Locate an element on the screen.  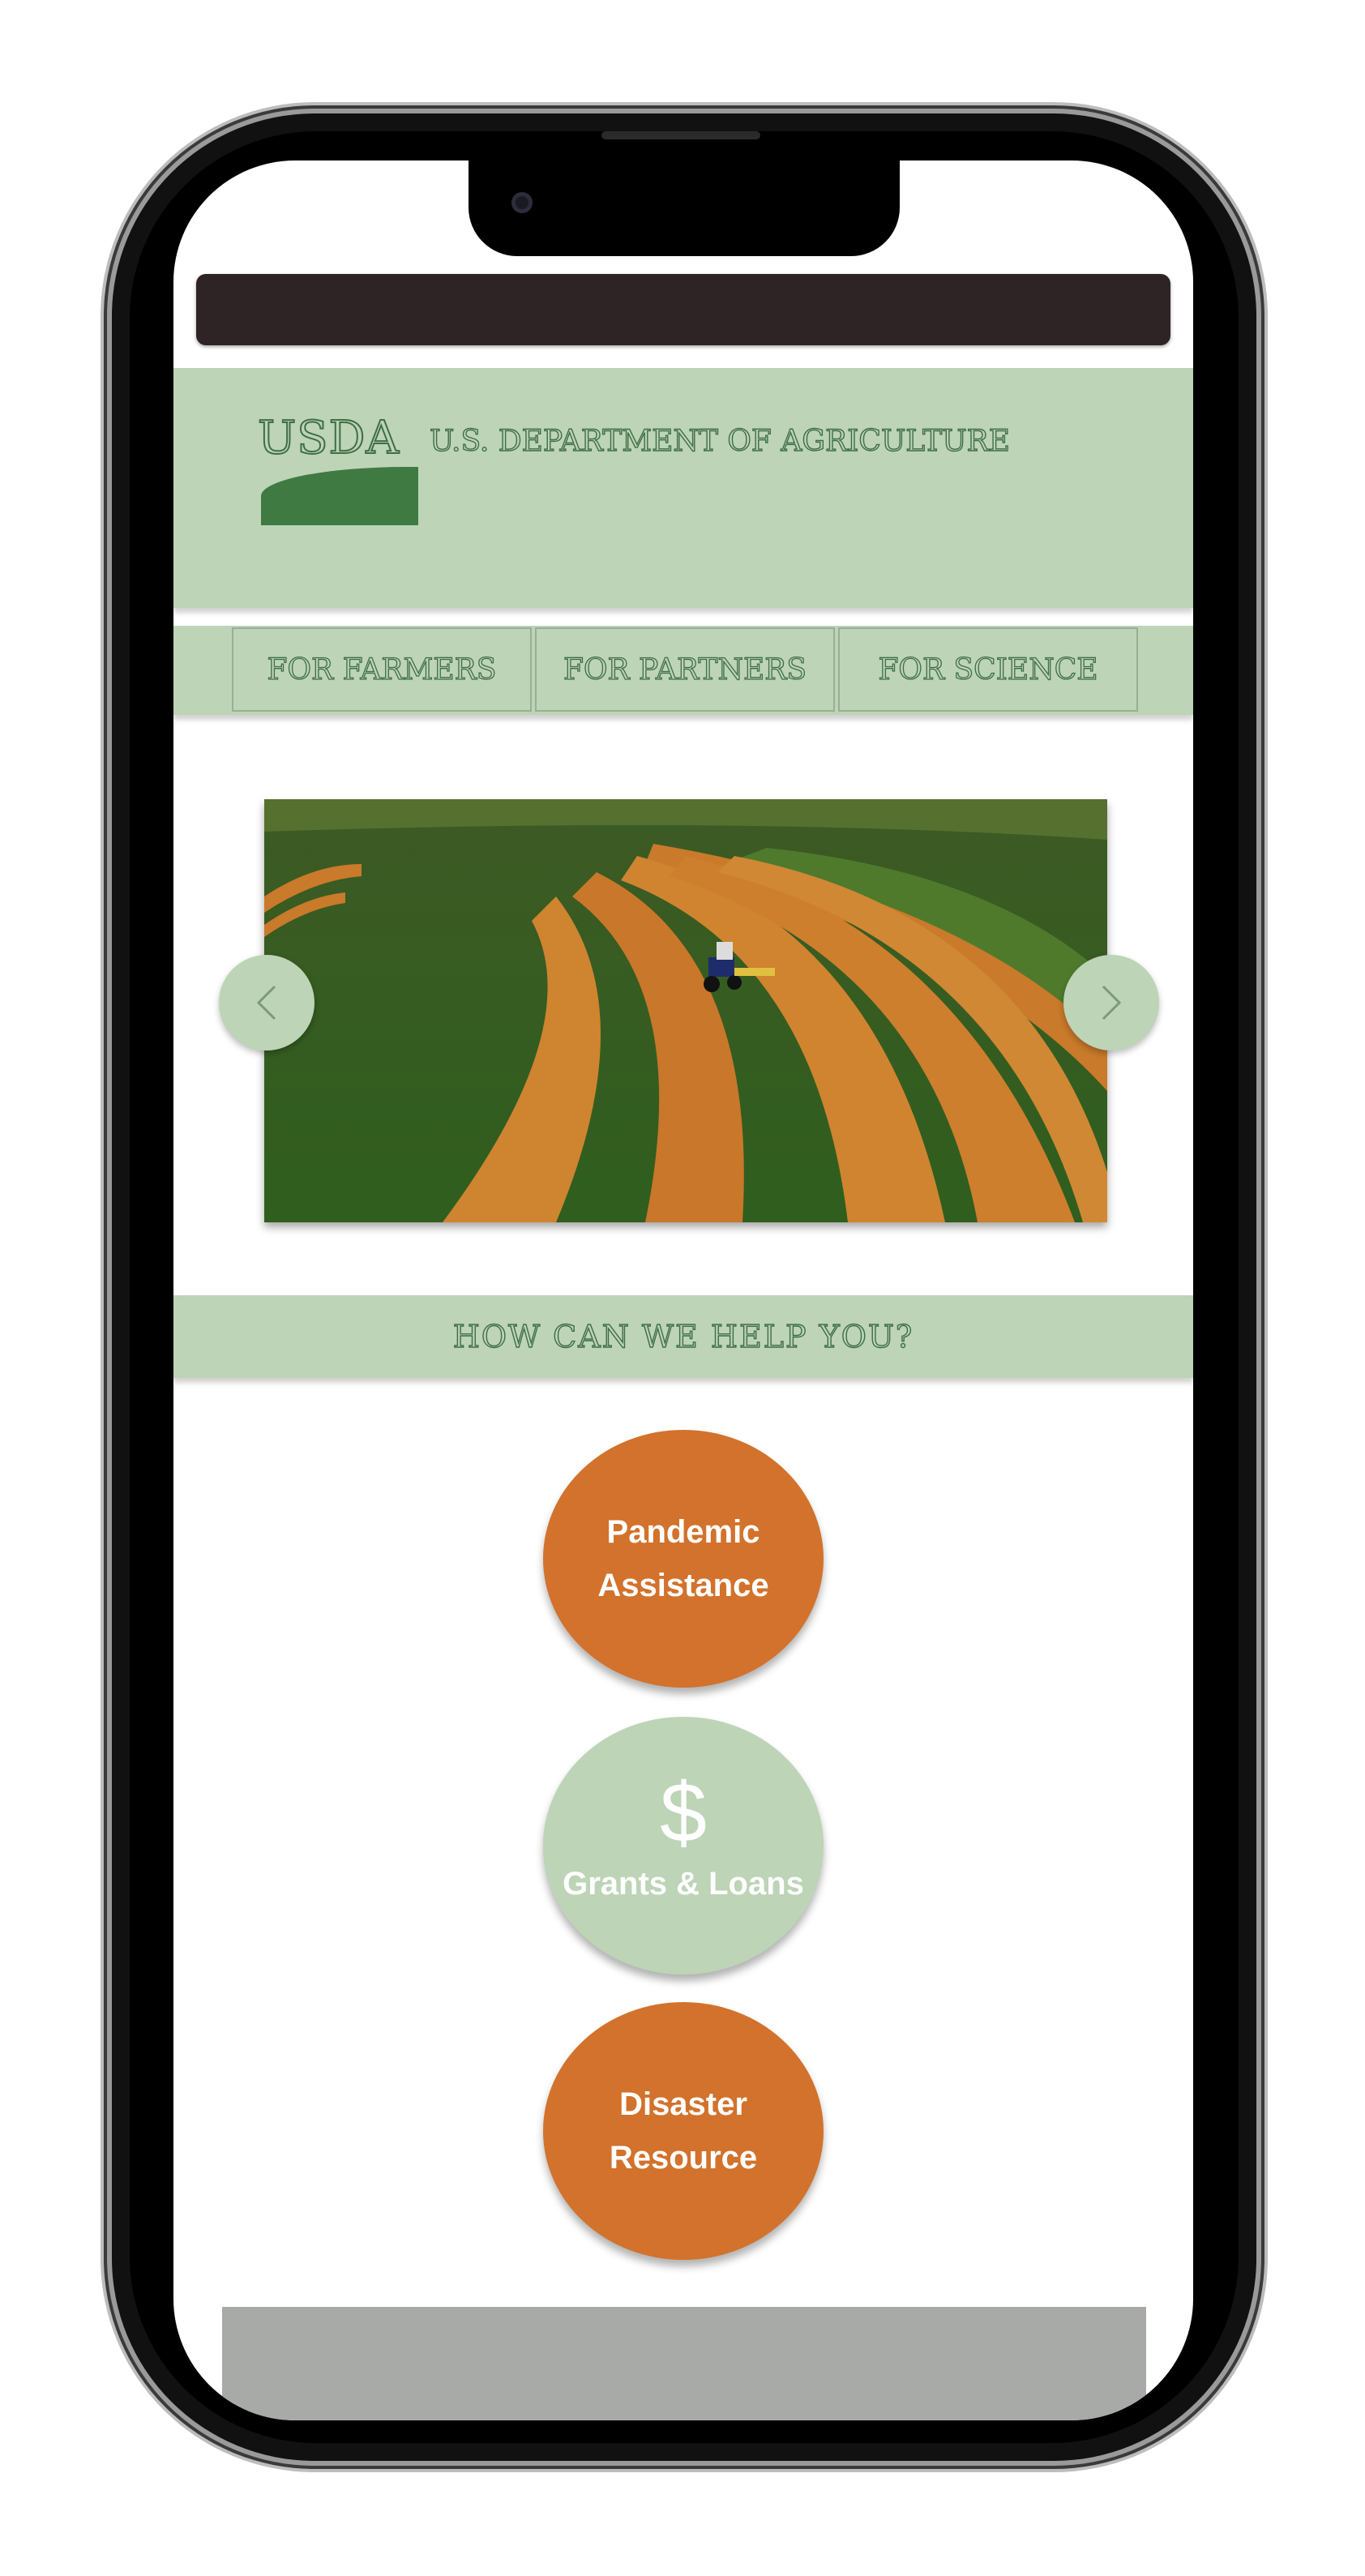
carousel-prev-button is located at coordinates (267, 1003).